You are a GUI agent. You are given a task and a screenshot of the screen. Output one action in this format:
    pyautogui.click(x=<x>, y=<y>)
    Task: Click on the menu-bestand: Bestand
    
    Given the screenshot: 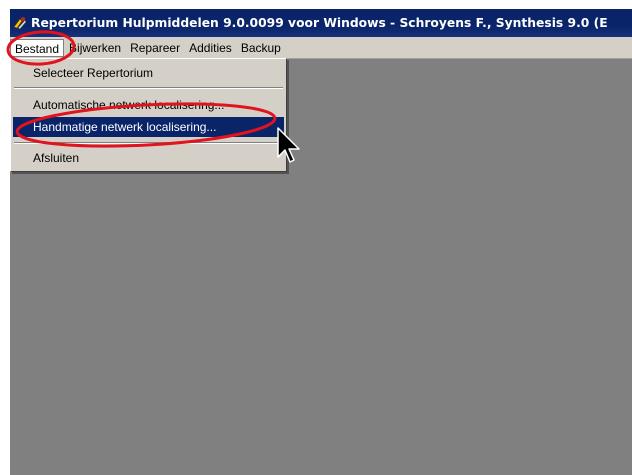 What is the action you would take?
    pyautogui.click(x=37, y=47)
    